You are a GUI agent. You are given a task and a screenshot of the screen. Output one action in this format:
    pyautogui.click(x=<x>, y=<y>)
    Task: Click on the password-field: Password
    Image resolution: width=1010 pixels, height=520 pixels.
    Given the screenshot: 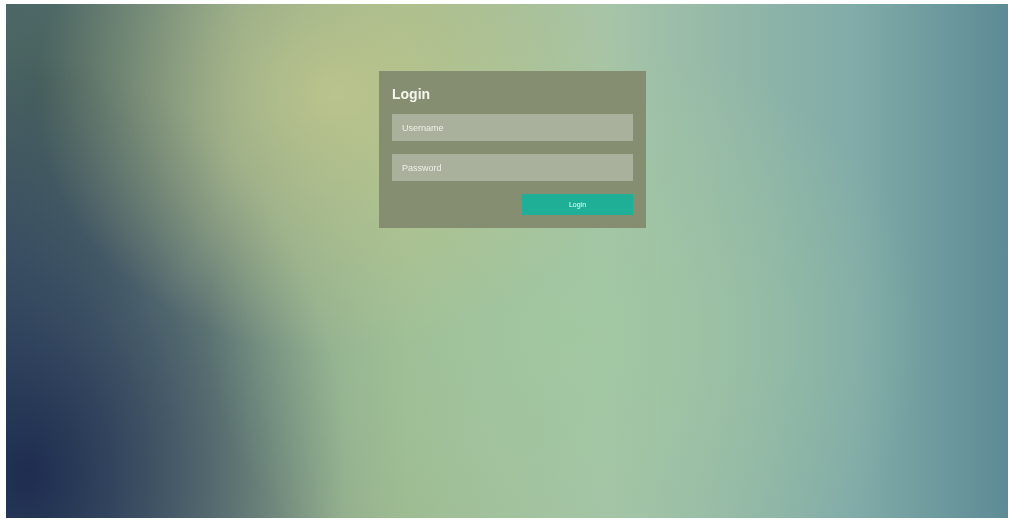 What is the action you would take?
    pyautogui.click(x=512, y=167)
    